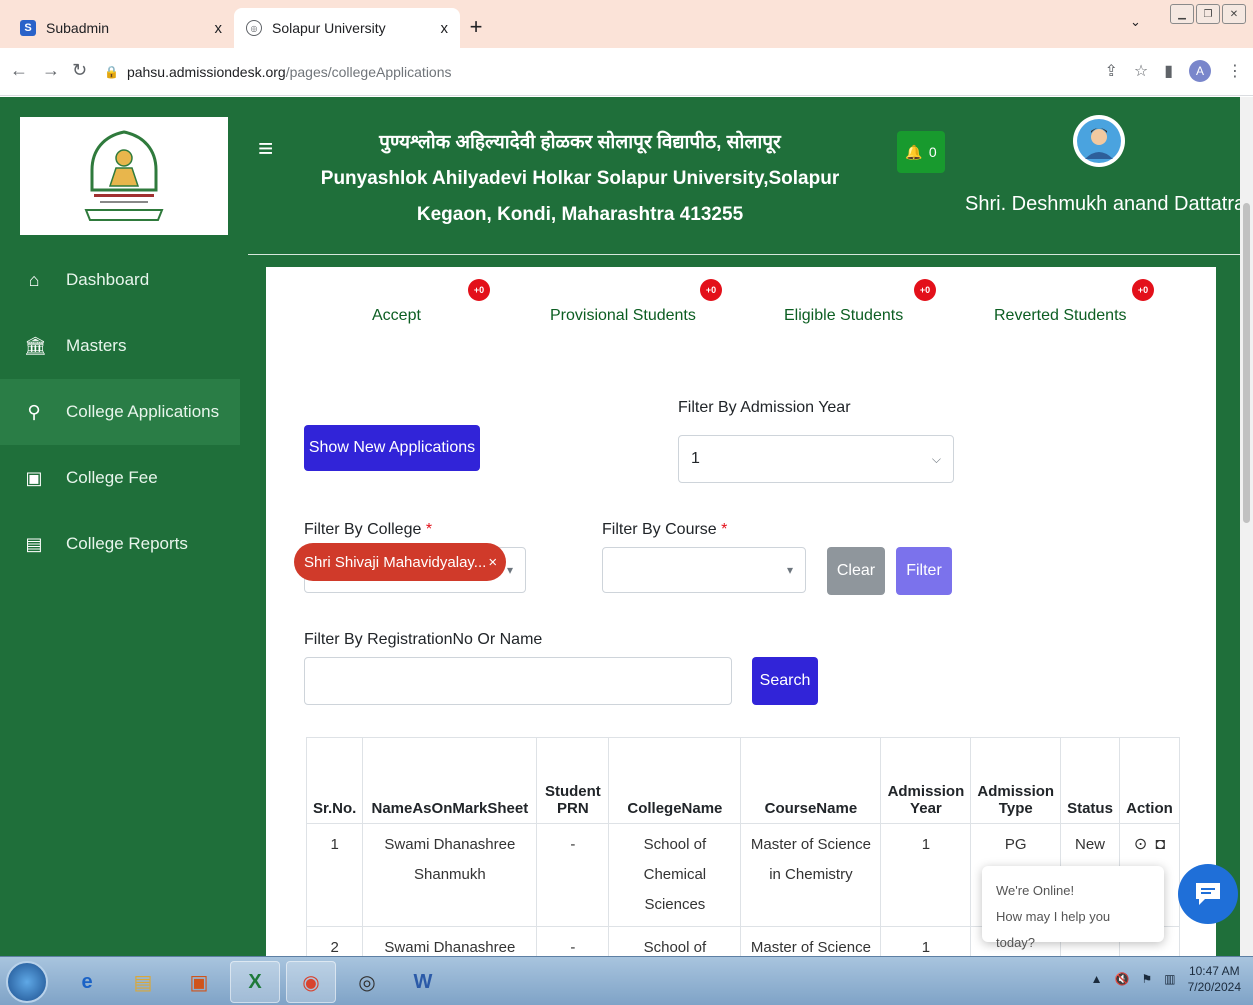  Describe the element at coordinates (816, 459) in the screenshot. I see `admission-year-select: 1 ⌵` at that location.